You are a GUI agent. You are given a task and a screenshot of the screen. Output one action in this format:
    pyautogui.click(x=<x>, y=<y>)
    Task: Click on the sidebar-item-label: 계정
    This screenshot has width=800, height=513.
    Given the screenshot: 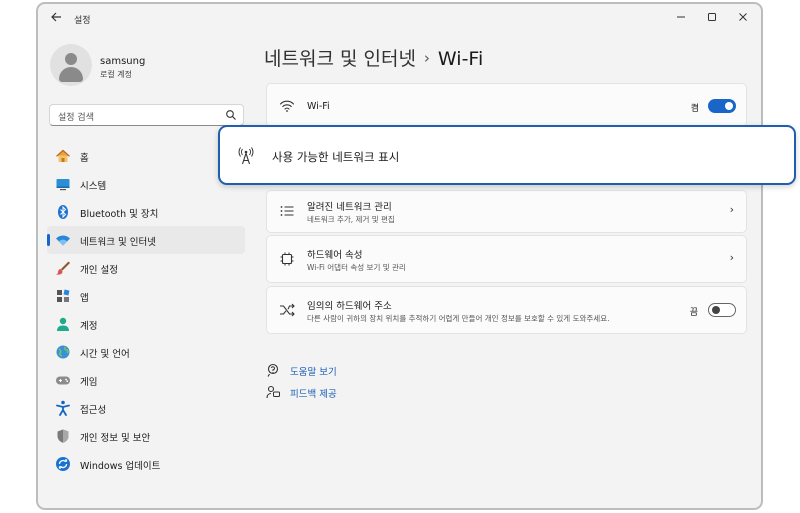 What is the action you would take?
    pyautogui.click(x=89, y=326)
    